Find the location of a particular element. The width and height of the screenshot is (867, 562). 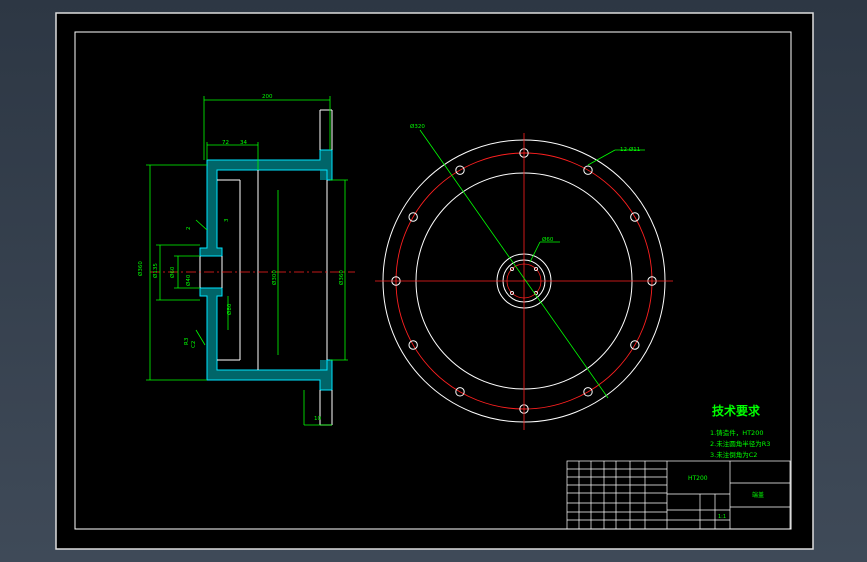

dim-flange-thk: 10 is located at coordinates (317, 419).